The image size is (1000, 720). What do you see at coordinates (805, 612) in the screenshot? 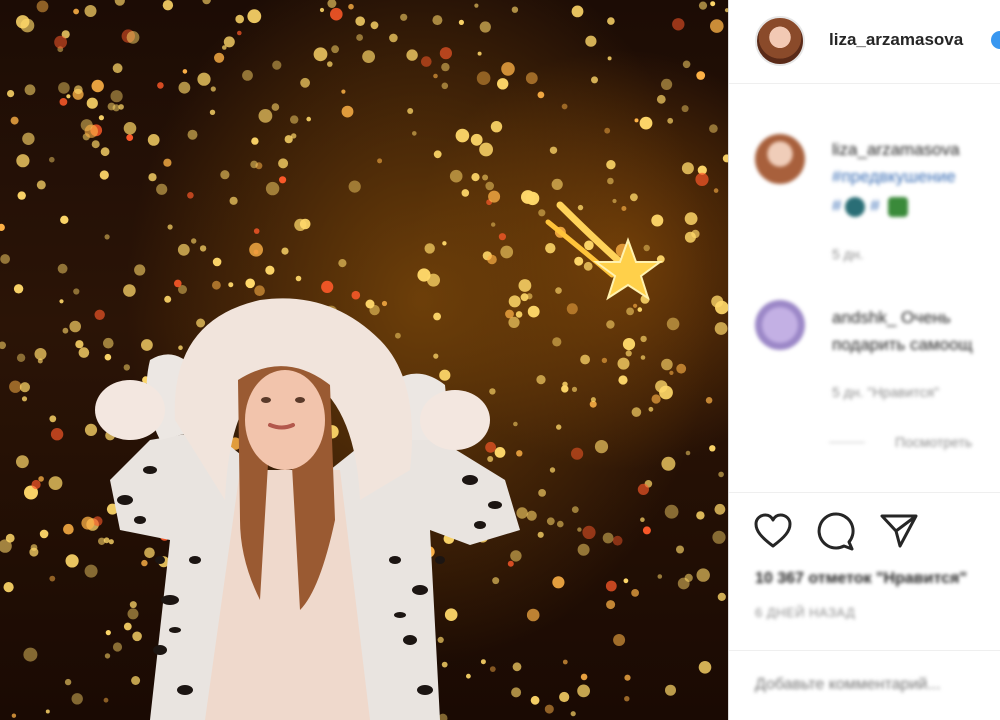
I see `post-time: 6 ДНЕЙ НАЗАД` at bounding box center [805, 612].